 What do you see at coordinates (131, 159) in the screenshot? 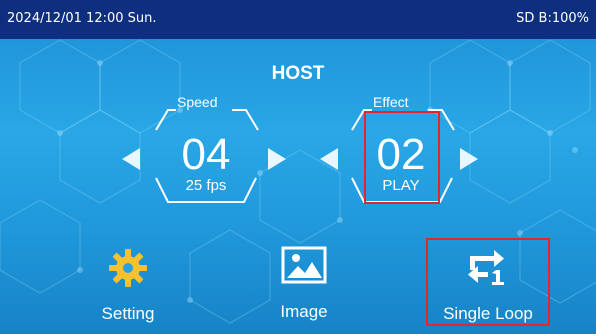
I see `speed-decrease-button` at bounding box center [131, 159].